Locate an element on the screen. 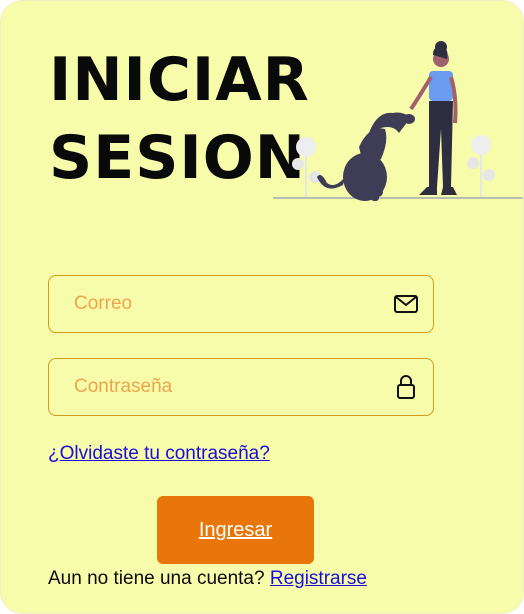 The image size is (524, 614). title-line-1: INICIAR is located at coordinates (179, 80).